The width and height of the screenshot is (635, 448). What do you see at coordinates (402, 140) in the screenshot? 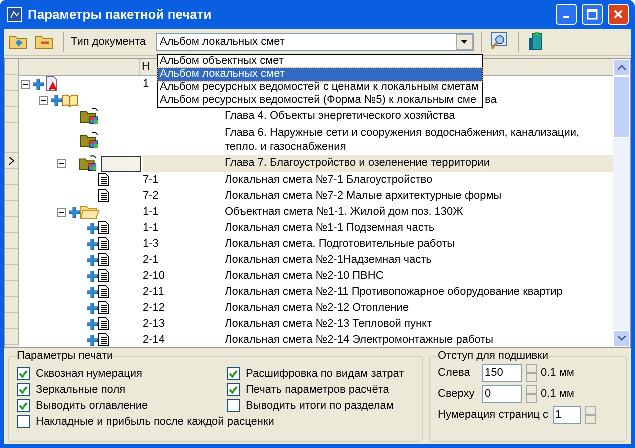
I see `row-title: Глава 6. Наружные сети и сооружения водоснабжения, канализации, тепло. и газоснабжения` at bounding box center [402, 140].